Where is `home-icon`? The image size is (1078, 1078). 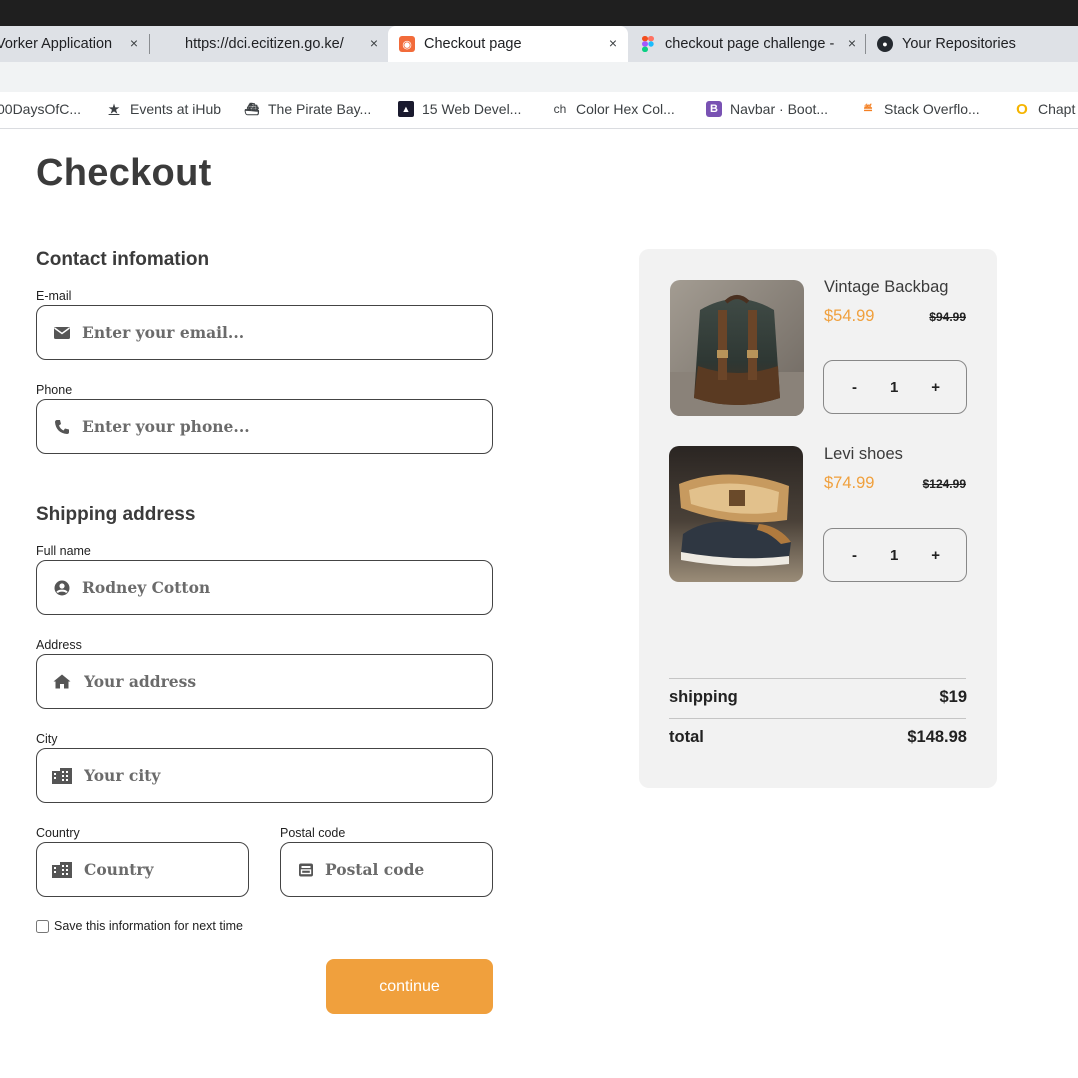 home-icon is located at coordinates (62, 682).